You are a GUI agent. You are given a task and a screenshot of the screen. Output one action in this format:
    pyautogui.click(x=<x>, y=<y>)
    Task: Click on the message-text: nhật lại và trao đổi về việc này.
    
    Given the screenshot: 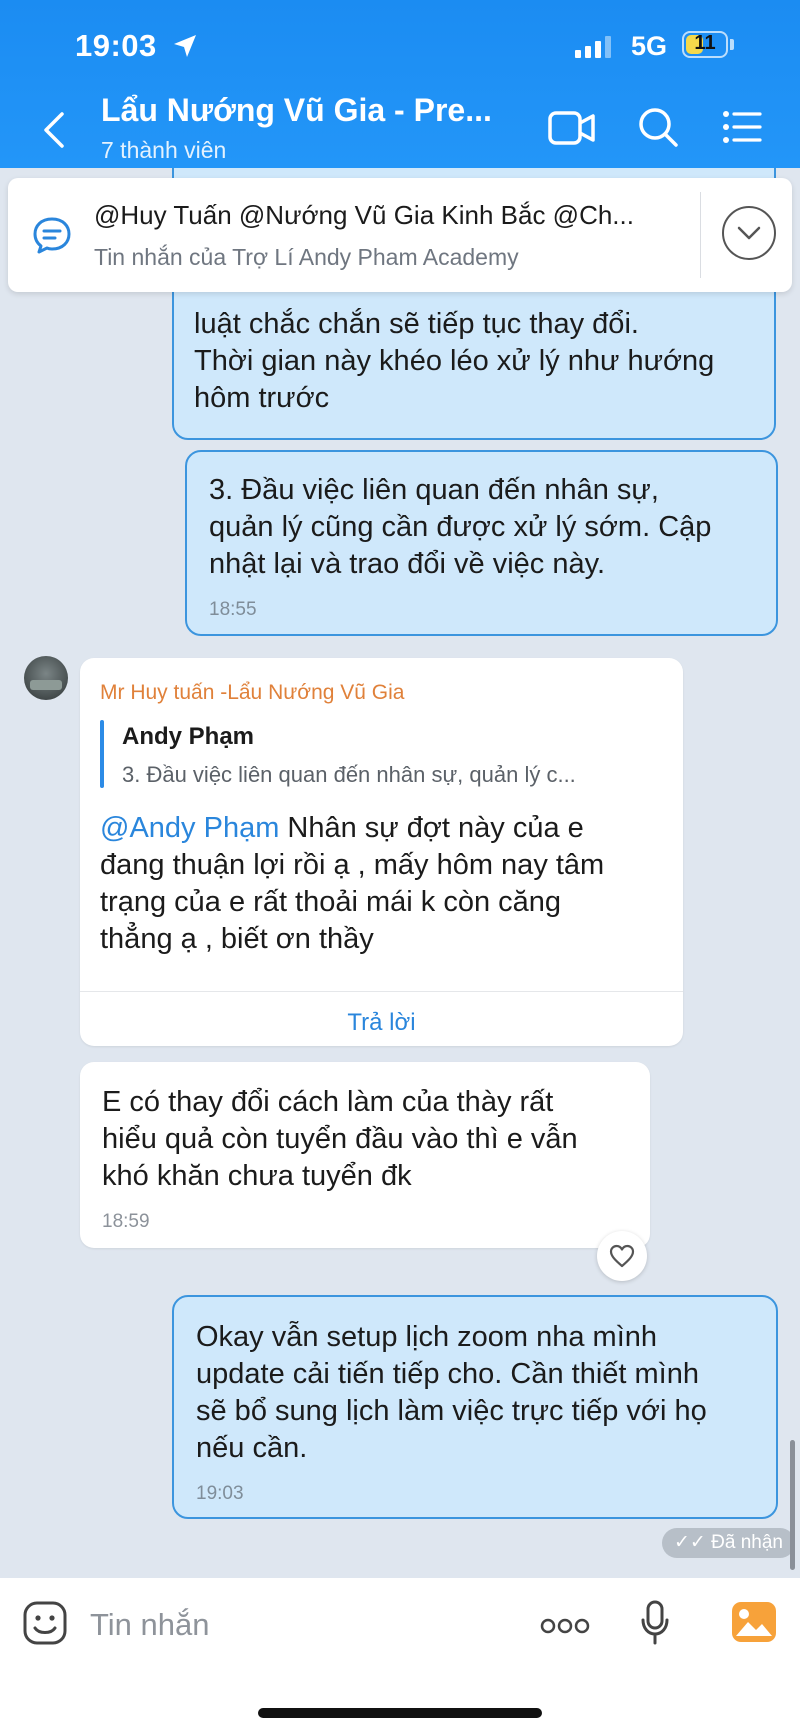 What is the action you would take?
    pyautogui.click(x=407, y=564)
    